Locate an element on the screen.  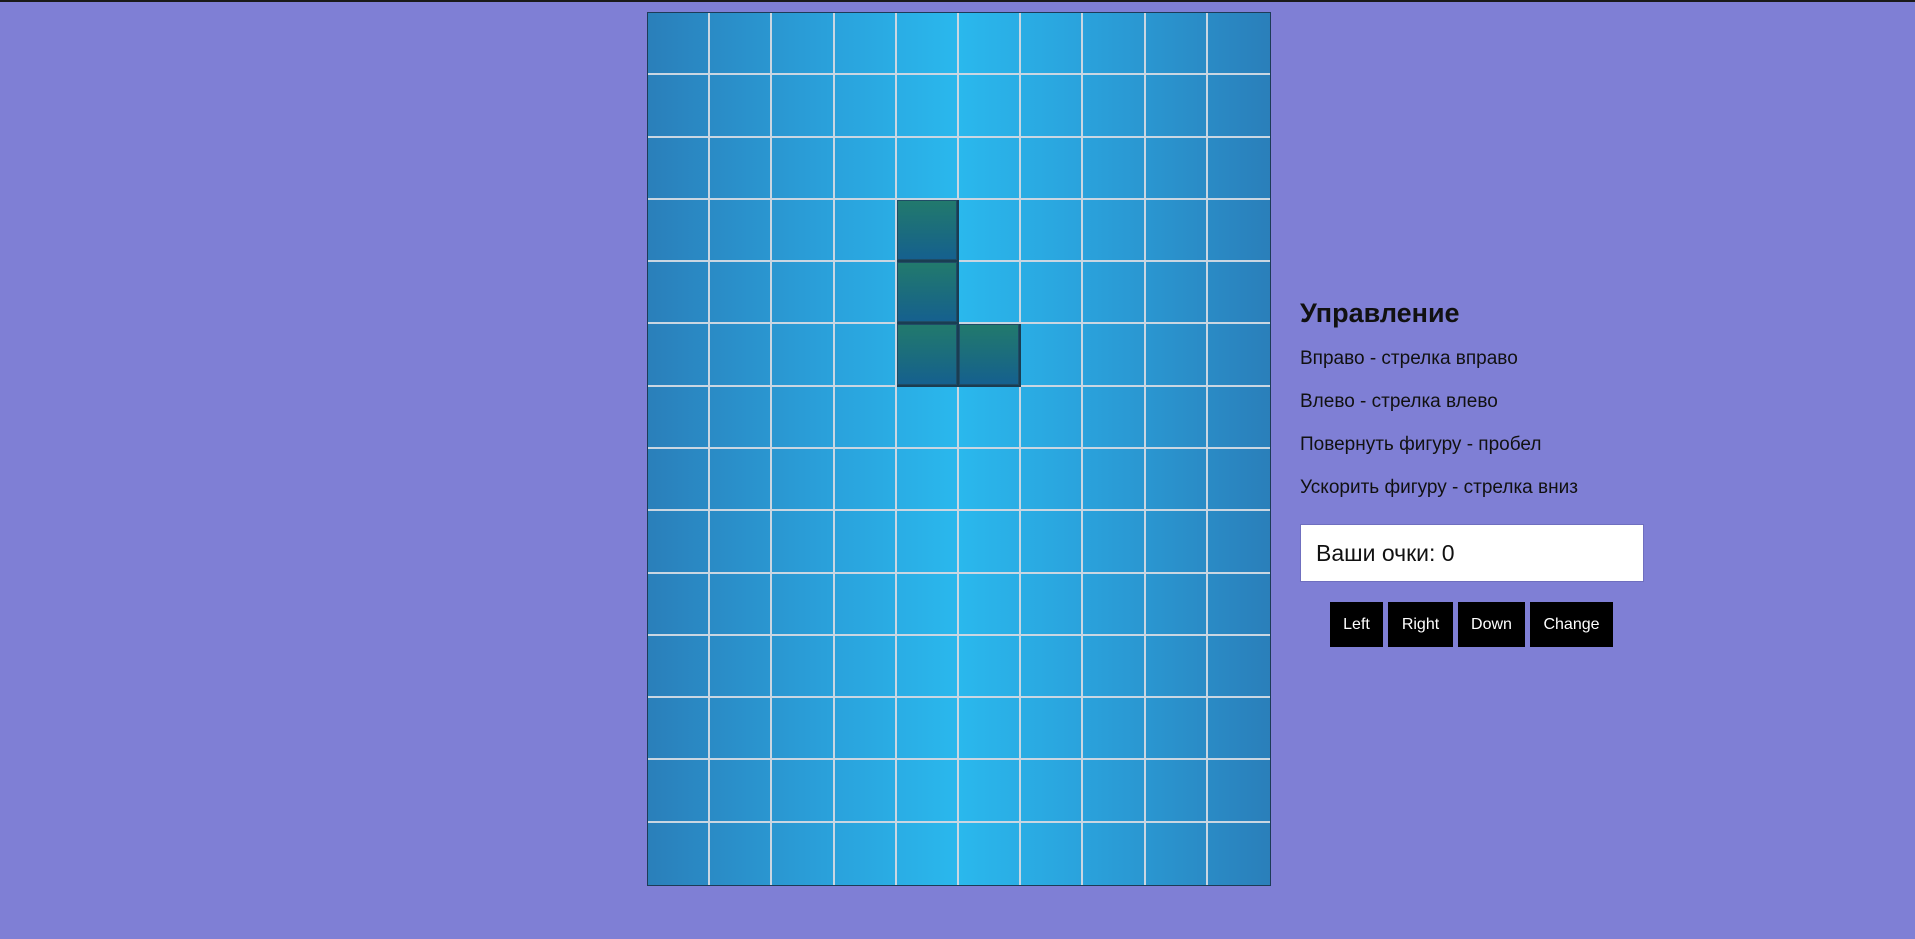
control-line-right: Вправо - стрелка вправо is located at coordinates (1409, 358).